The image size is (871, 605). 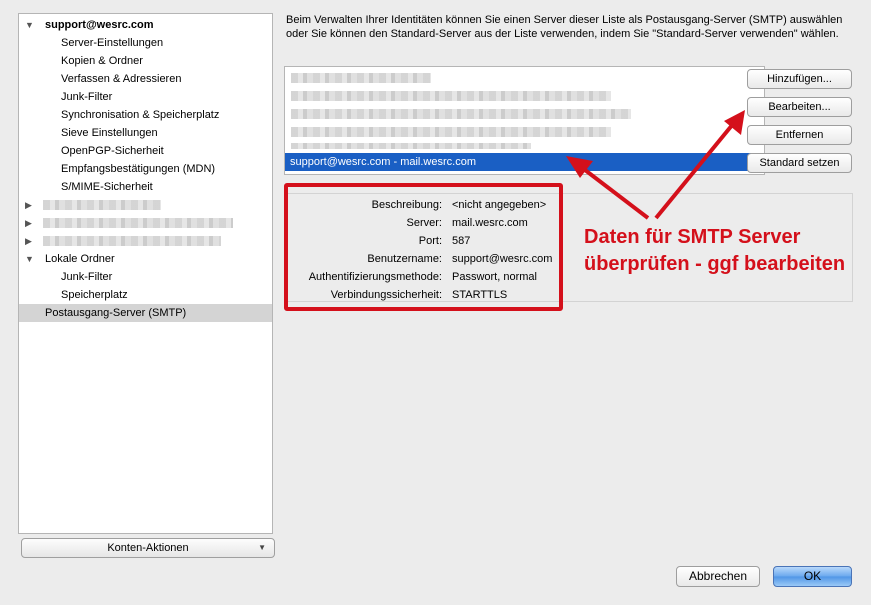 I want to click on tree-item: OpenPGP-Sicherheit, so click(x=145, y=151).